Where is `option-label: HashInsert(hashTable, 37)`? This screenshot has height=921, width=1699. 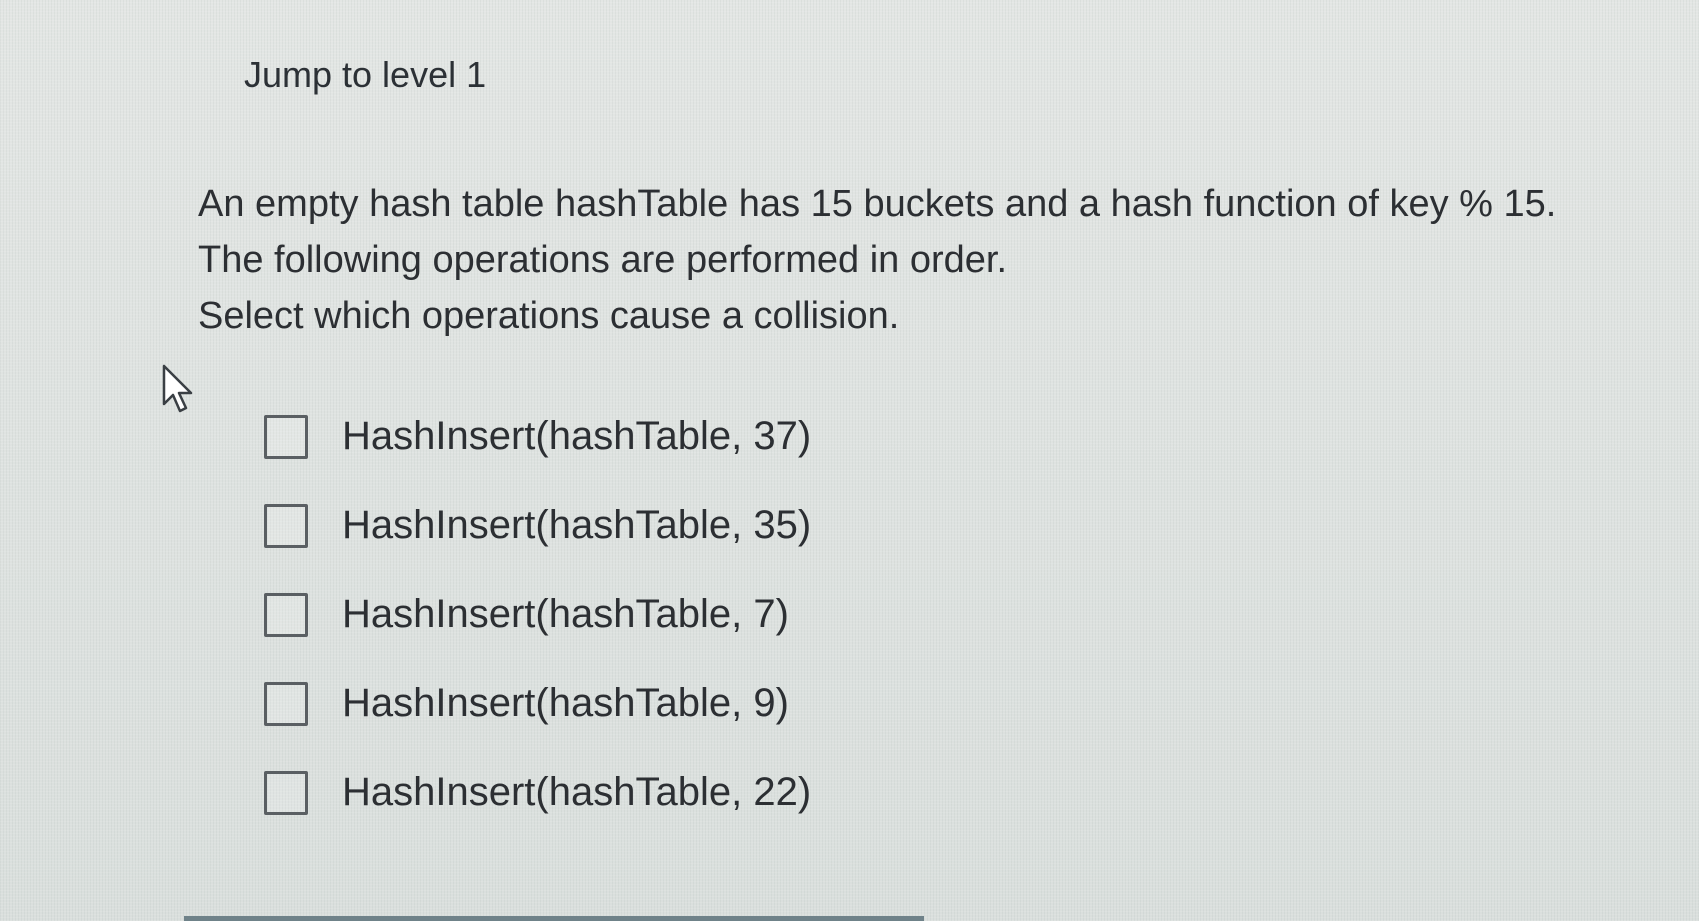
option-label: HashInsert(hashTable, 37) is located at coordinates (577, 436).